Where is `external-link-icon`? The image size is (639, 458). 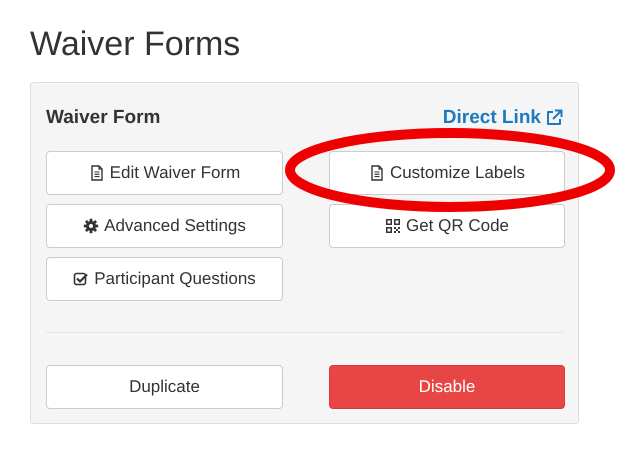 external-link-icon is located at coordinates (554, 118).